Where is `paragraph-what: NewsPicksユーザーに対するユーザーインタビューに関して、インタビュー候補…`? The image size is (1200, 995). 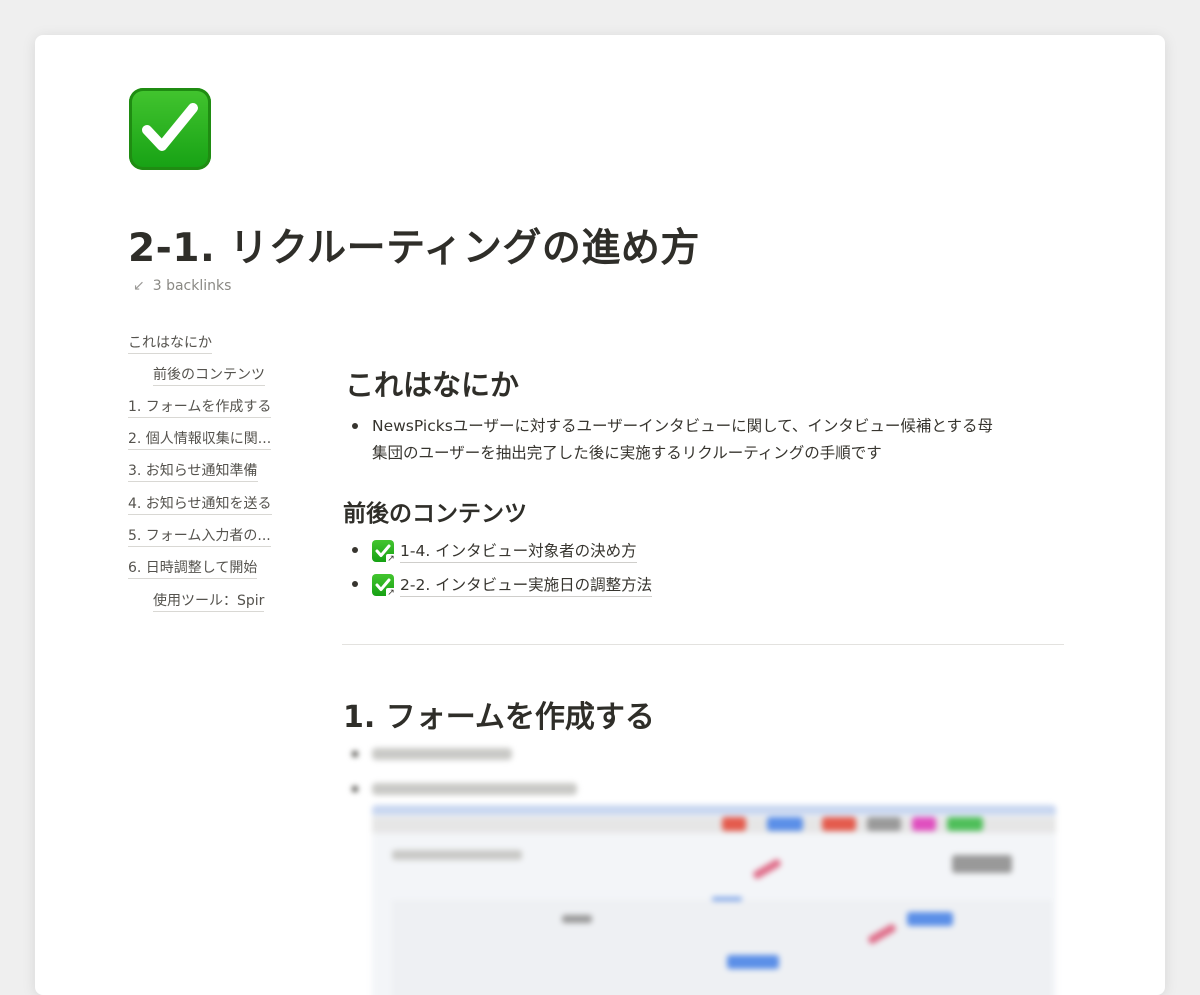
paragraph-what: NewsPicksユーザーに対するユーザーインタビューに関して、インタビュー候補… is located at coordinates (722, 440).